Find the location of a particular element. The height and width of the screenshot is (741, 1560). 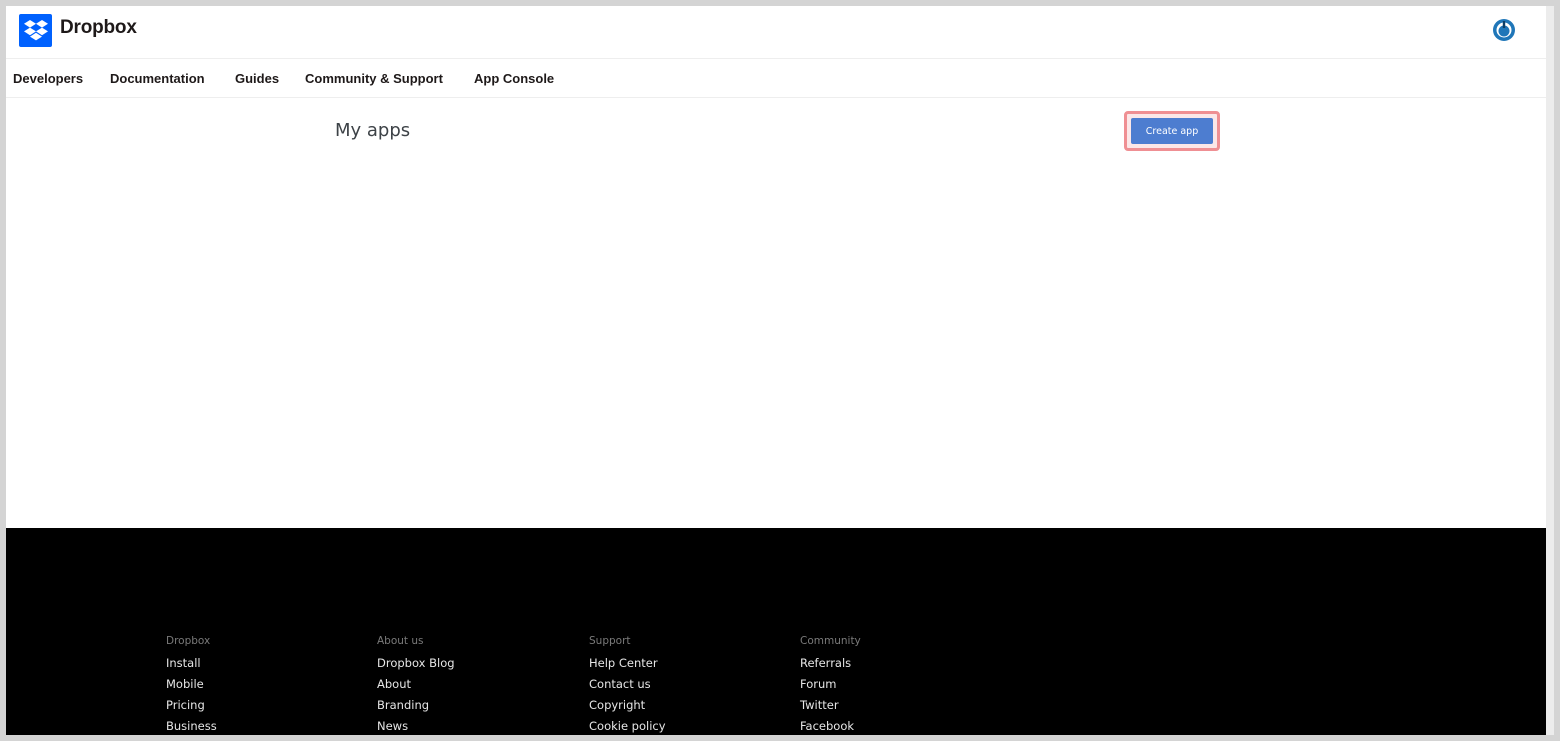

nav-developers: Developers is located at coordinates (48, 78).